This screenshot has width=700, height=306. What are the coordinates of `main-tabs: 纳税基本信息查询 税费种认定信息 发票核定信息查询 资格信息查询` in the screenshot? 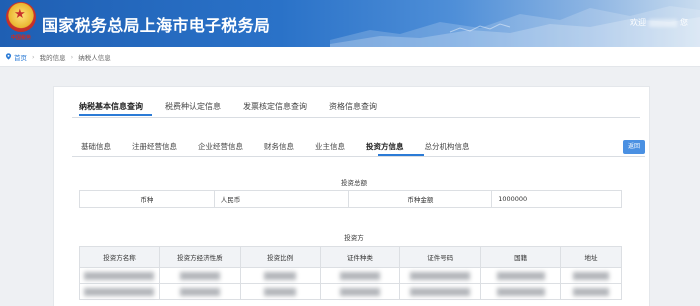 It's located at (239, 106).